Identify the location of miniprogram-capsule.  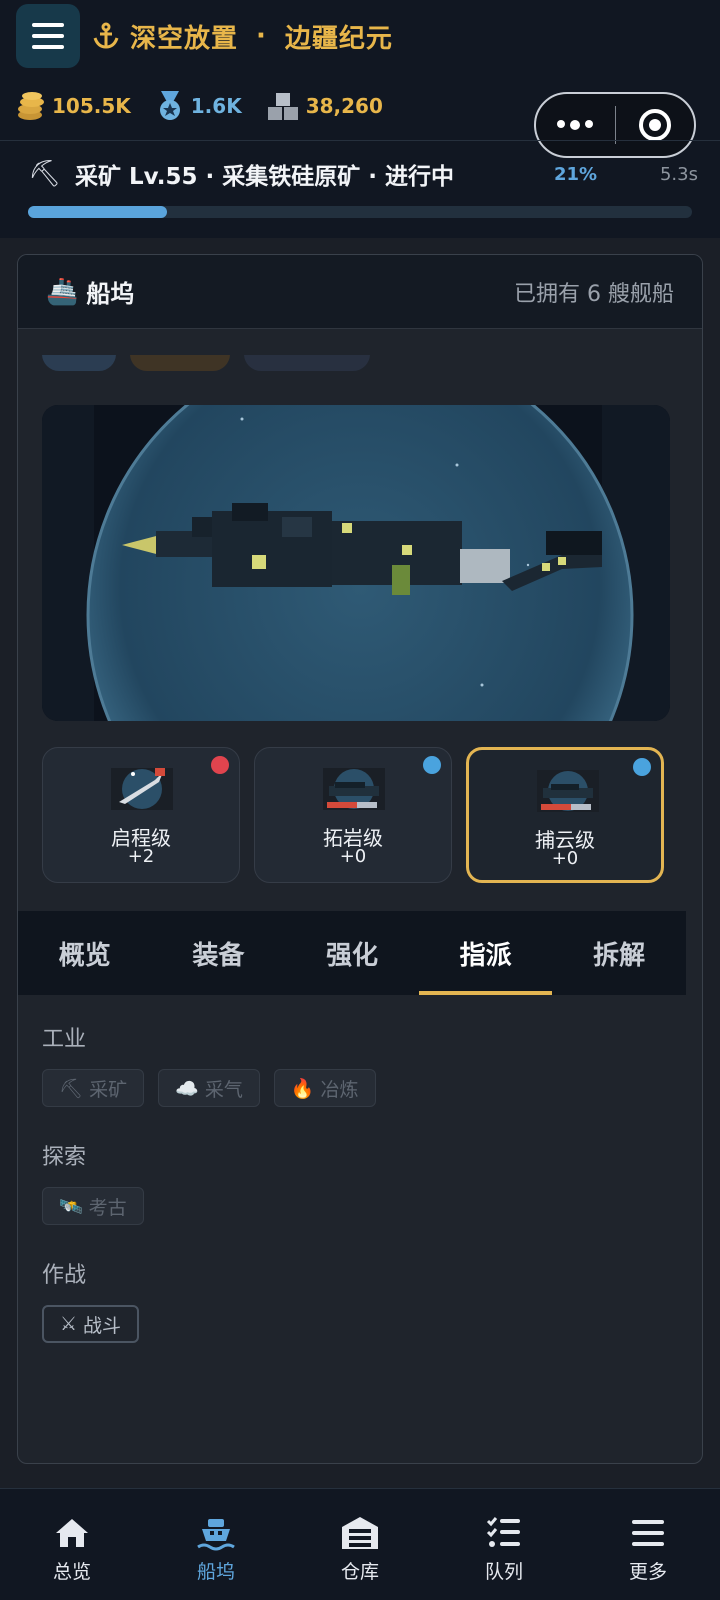
(615, 125).